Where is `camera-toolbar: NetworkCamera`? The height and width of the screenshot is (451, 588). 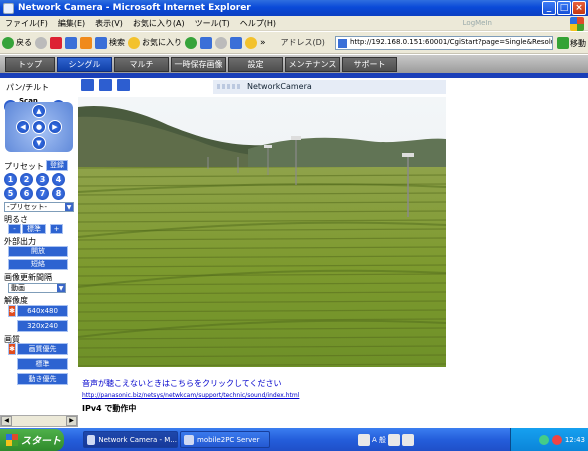 camera-toolbar: NetworkCamera is located at coordinates (262, 87).